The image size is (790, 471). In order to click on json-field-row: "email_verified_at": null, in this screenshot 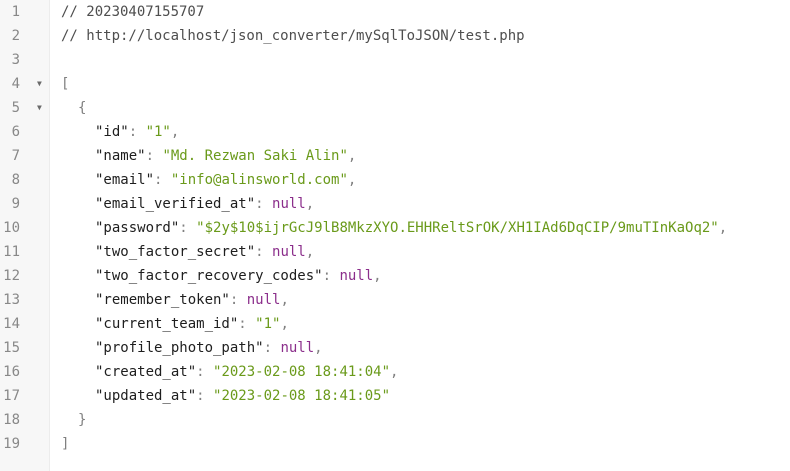, I will do `click(420, 204)`.